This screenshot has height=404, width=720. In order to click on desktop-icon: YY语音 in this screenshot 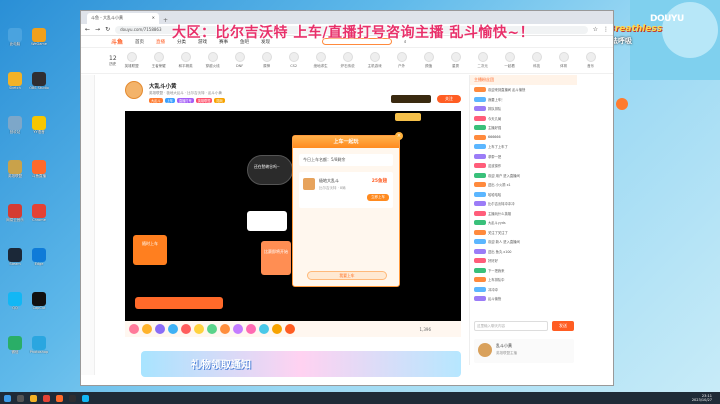, I will do `click(39, 125)`.